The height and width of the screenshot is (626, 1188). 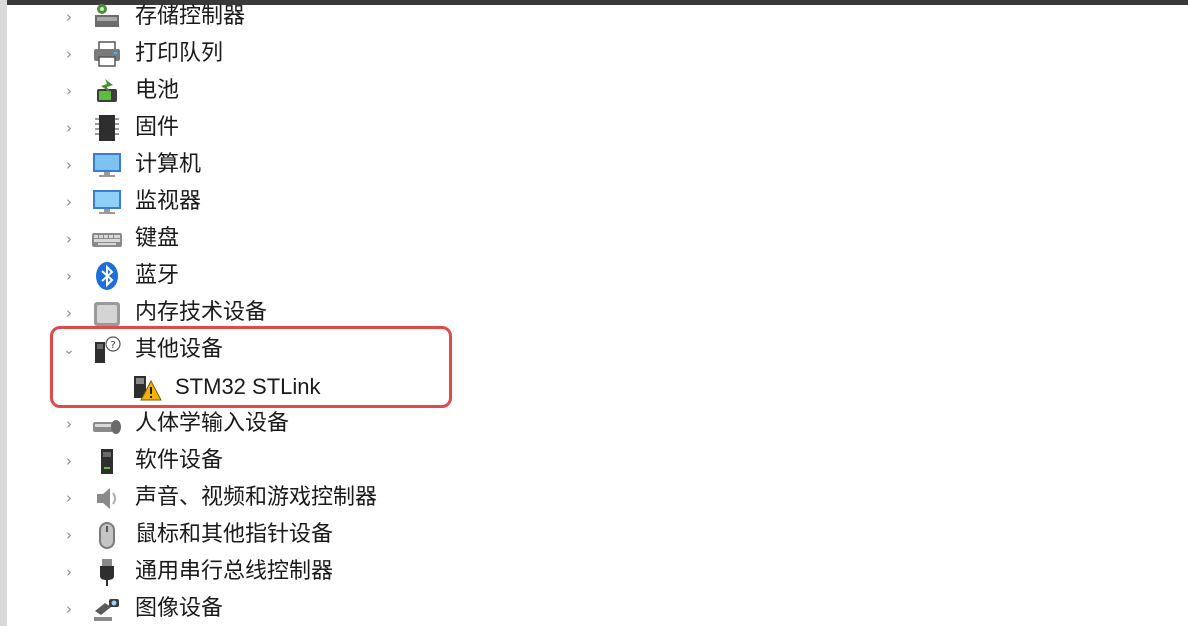 What do you see at coordinates (594, 53) in the screenshot?
I see `tree-item-print-queues: › 打印队列` at bounding box center [594, 53].